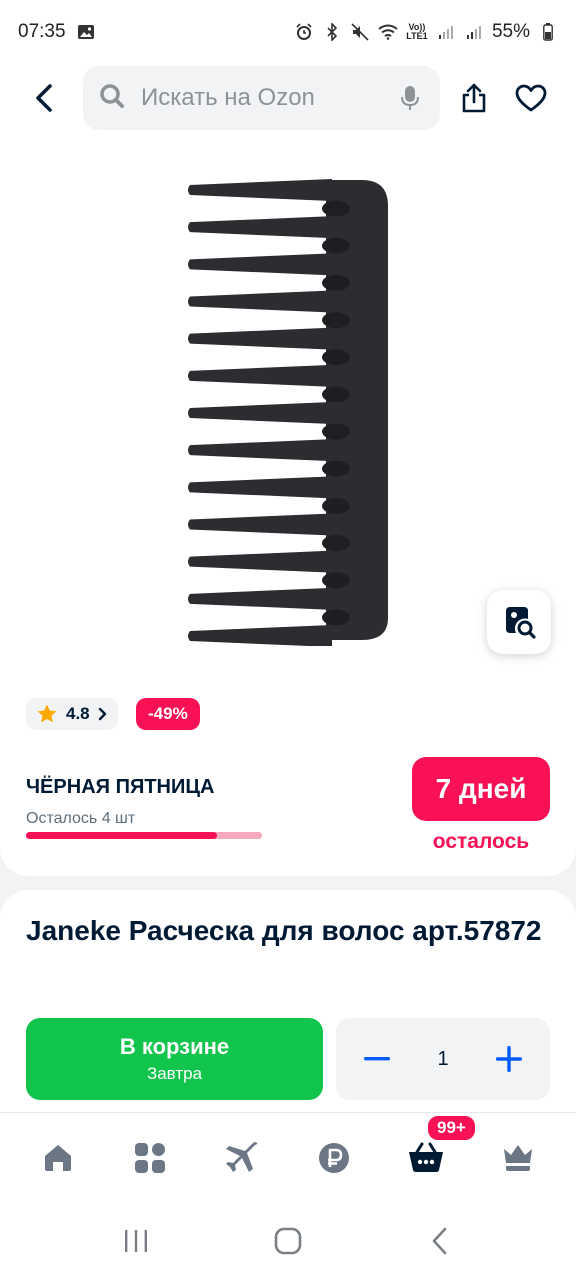  What do you see at coordinates (42, 31) in the screenshot?
I see `status-time: 07:35` at bounding box center [42, 31].